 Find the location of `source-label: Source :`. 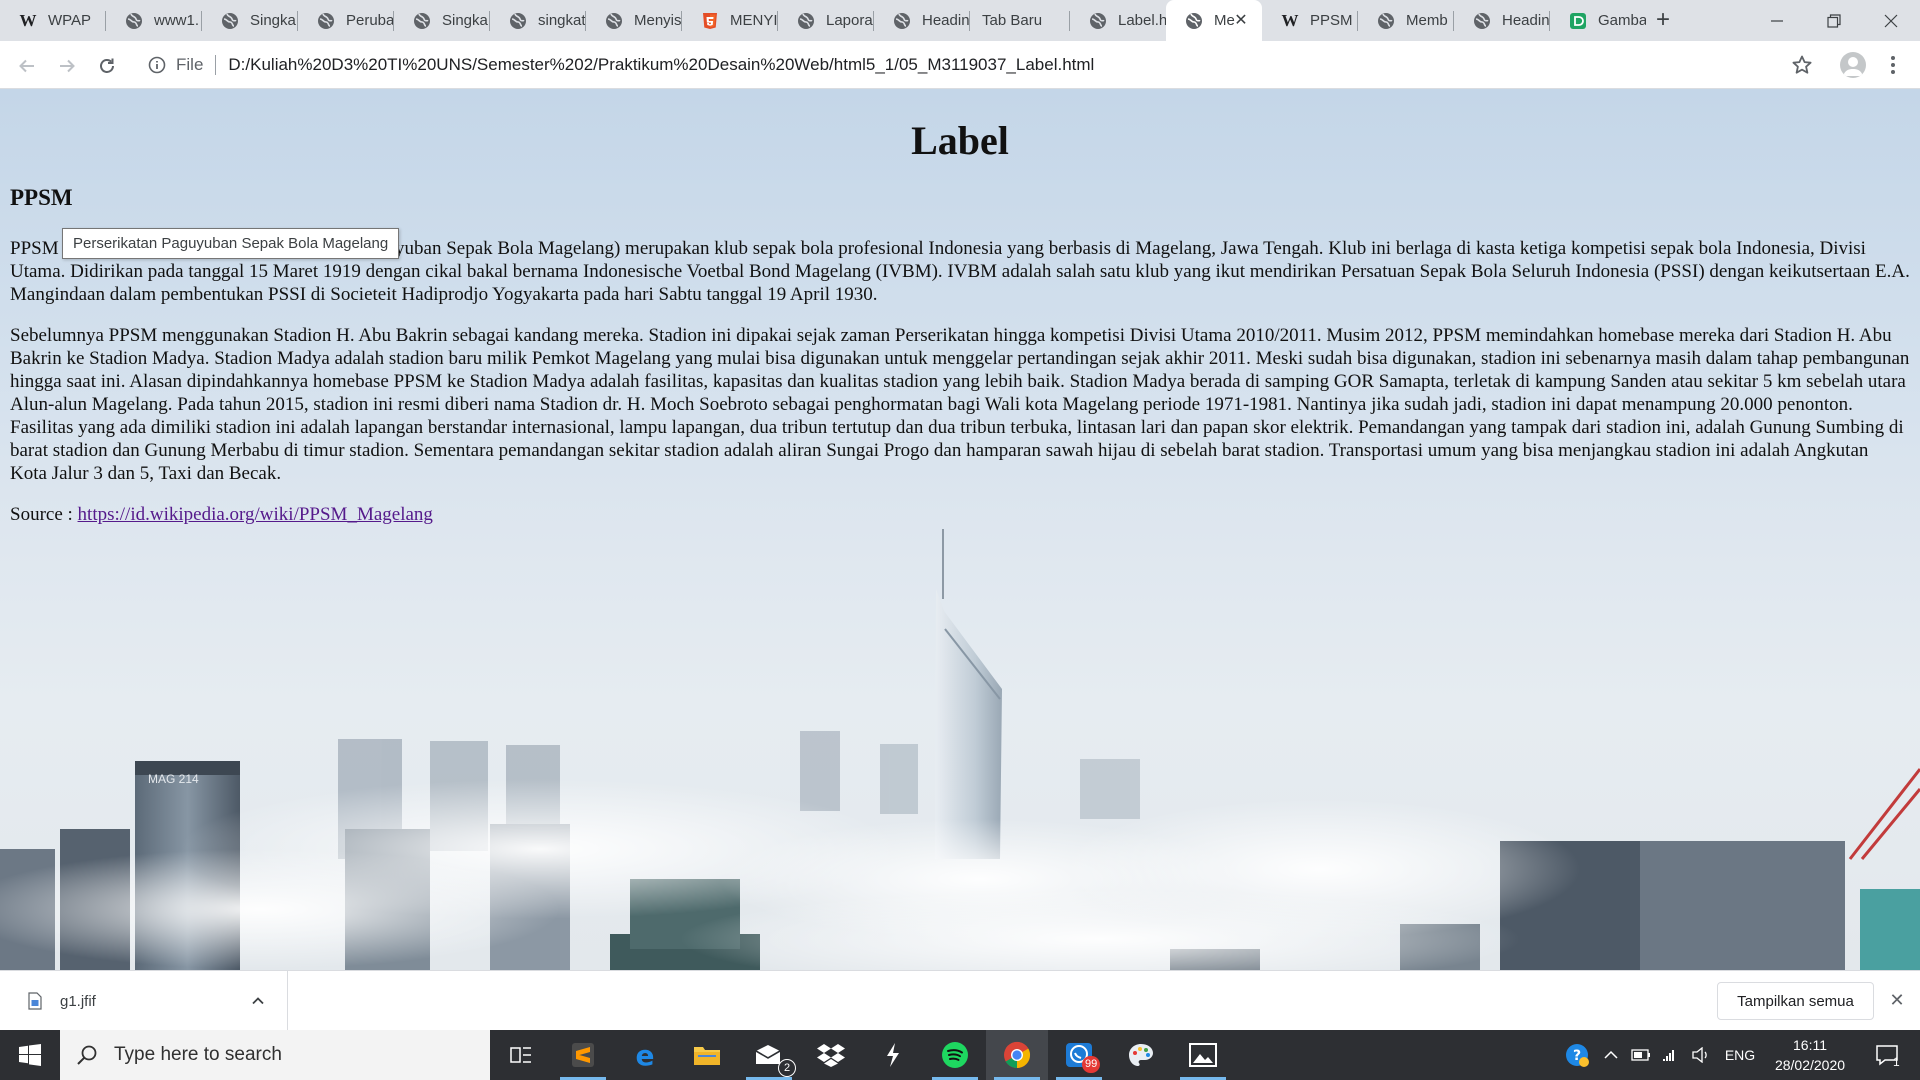

source-label: Source : is located at coordinates (44, 514).